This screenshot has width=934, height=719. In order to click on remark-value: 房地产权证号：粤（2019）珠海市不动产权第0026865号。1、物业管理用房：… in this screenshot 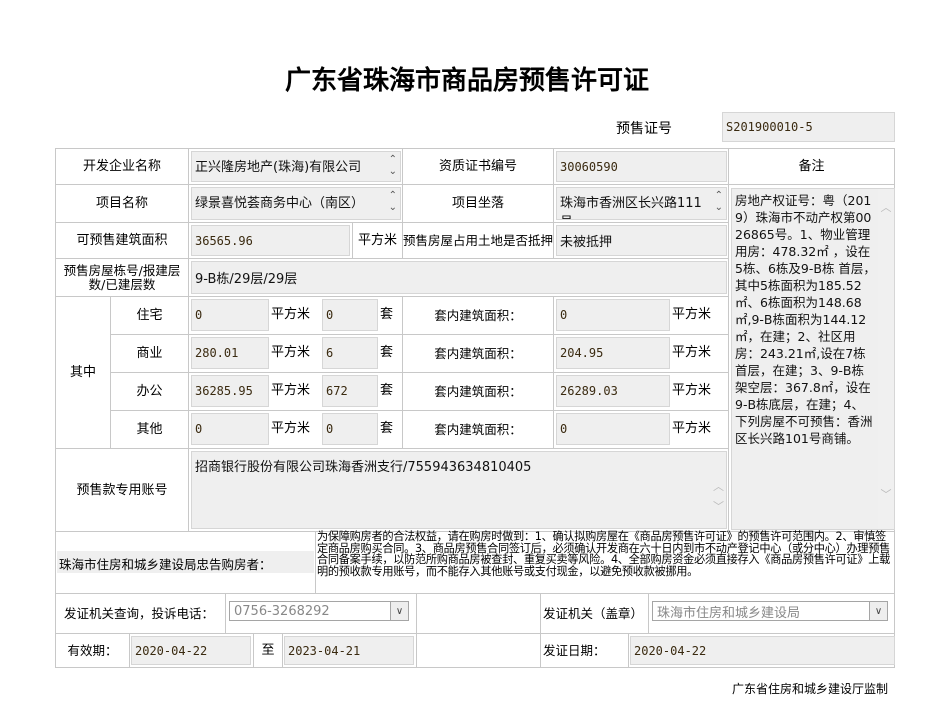, I will do `click(805, 319)`.